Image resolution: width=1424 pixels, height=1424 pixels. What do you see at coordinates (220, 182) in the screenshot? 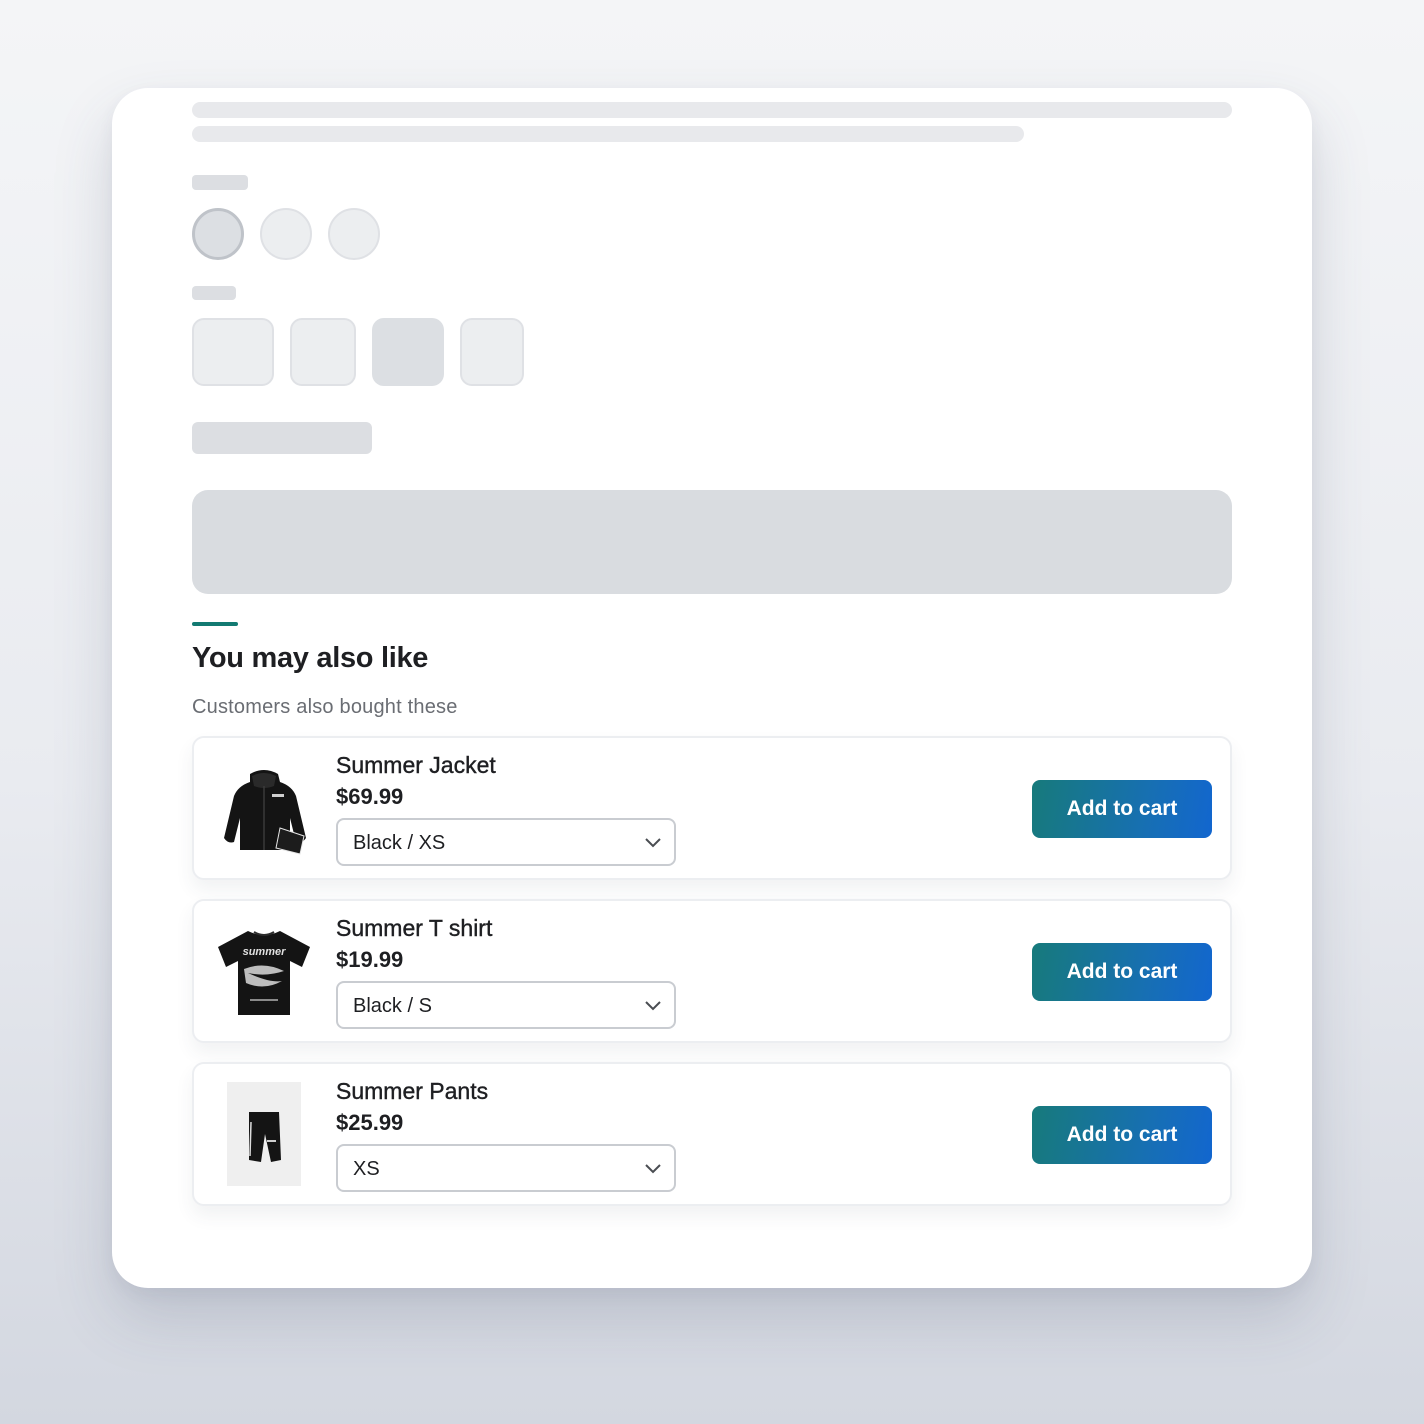
I see `skeleton-color-label` at bounding box center [220, 182].